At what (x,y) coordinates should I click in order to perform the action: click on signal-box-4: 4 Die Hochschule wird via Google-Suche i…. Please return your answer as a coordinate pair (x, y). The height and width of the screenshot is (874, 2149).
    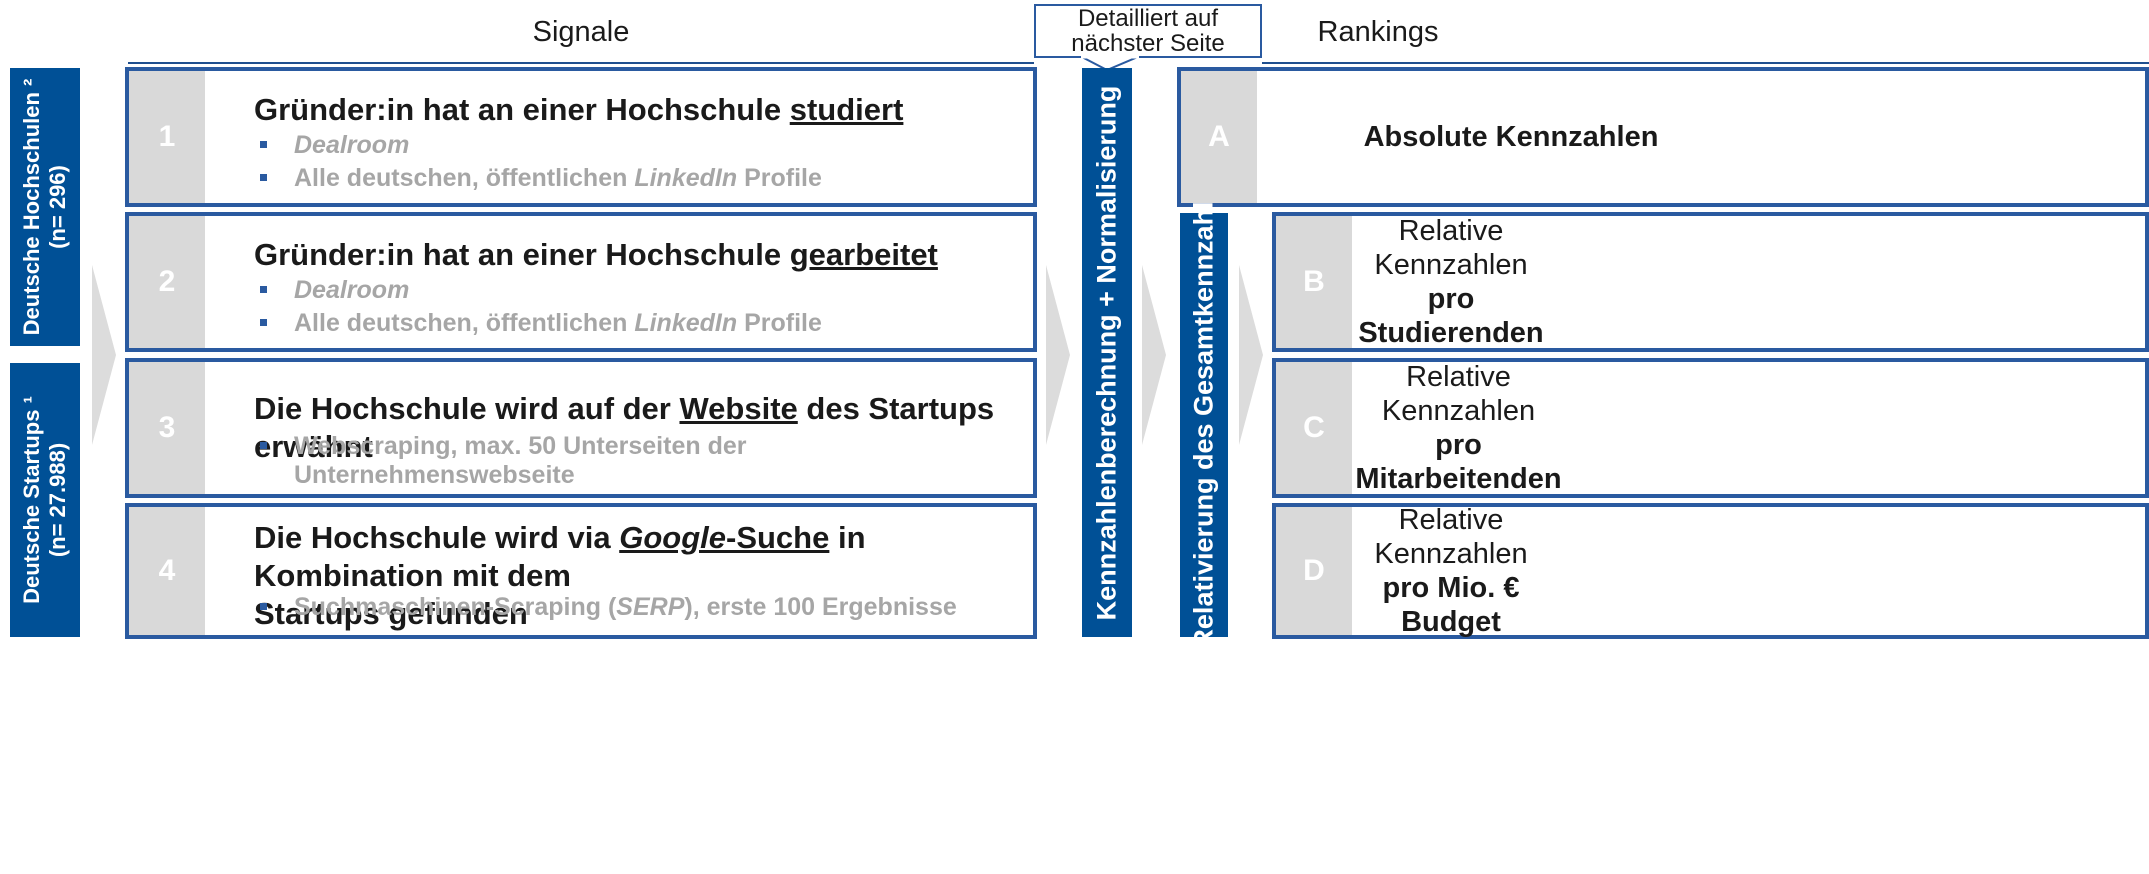
    Looking at the image, I should click on (581, 571).